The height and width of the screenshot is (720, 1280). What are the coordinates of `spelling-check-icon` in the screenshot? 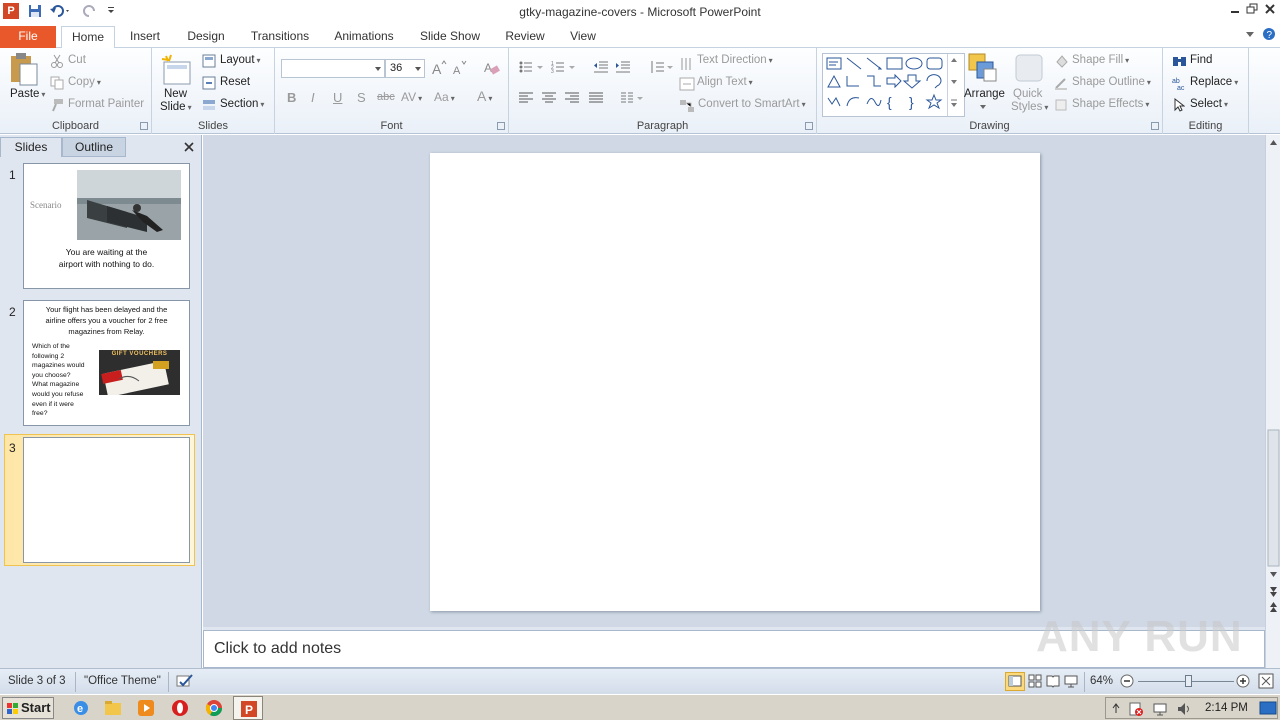 It's located at (185, 681).